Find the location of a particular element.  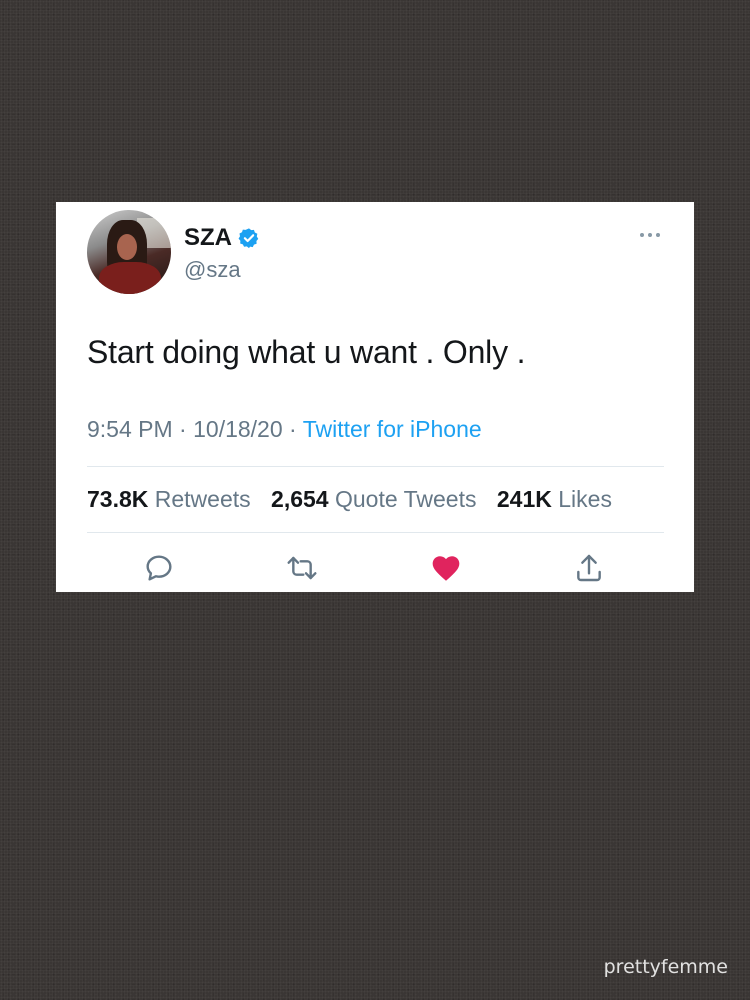

likes-label: Likes is located at coordinates (585, 499).